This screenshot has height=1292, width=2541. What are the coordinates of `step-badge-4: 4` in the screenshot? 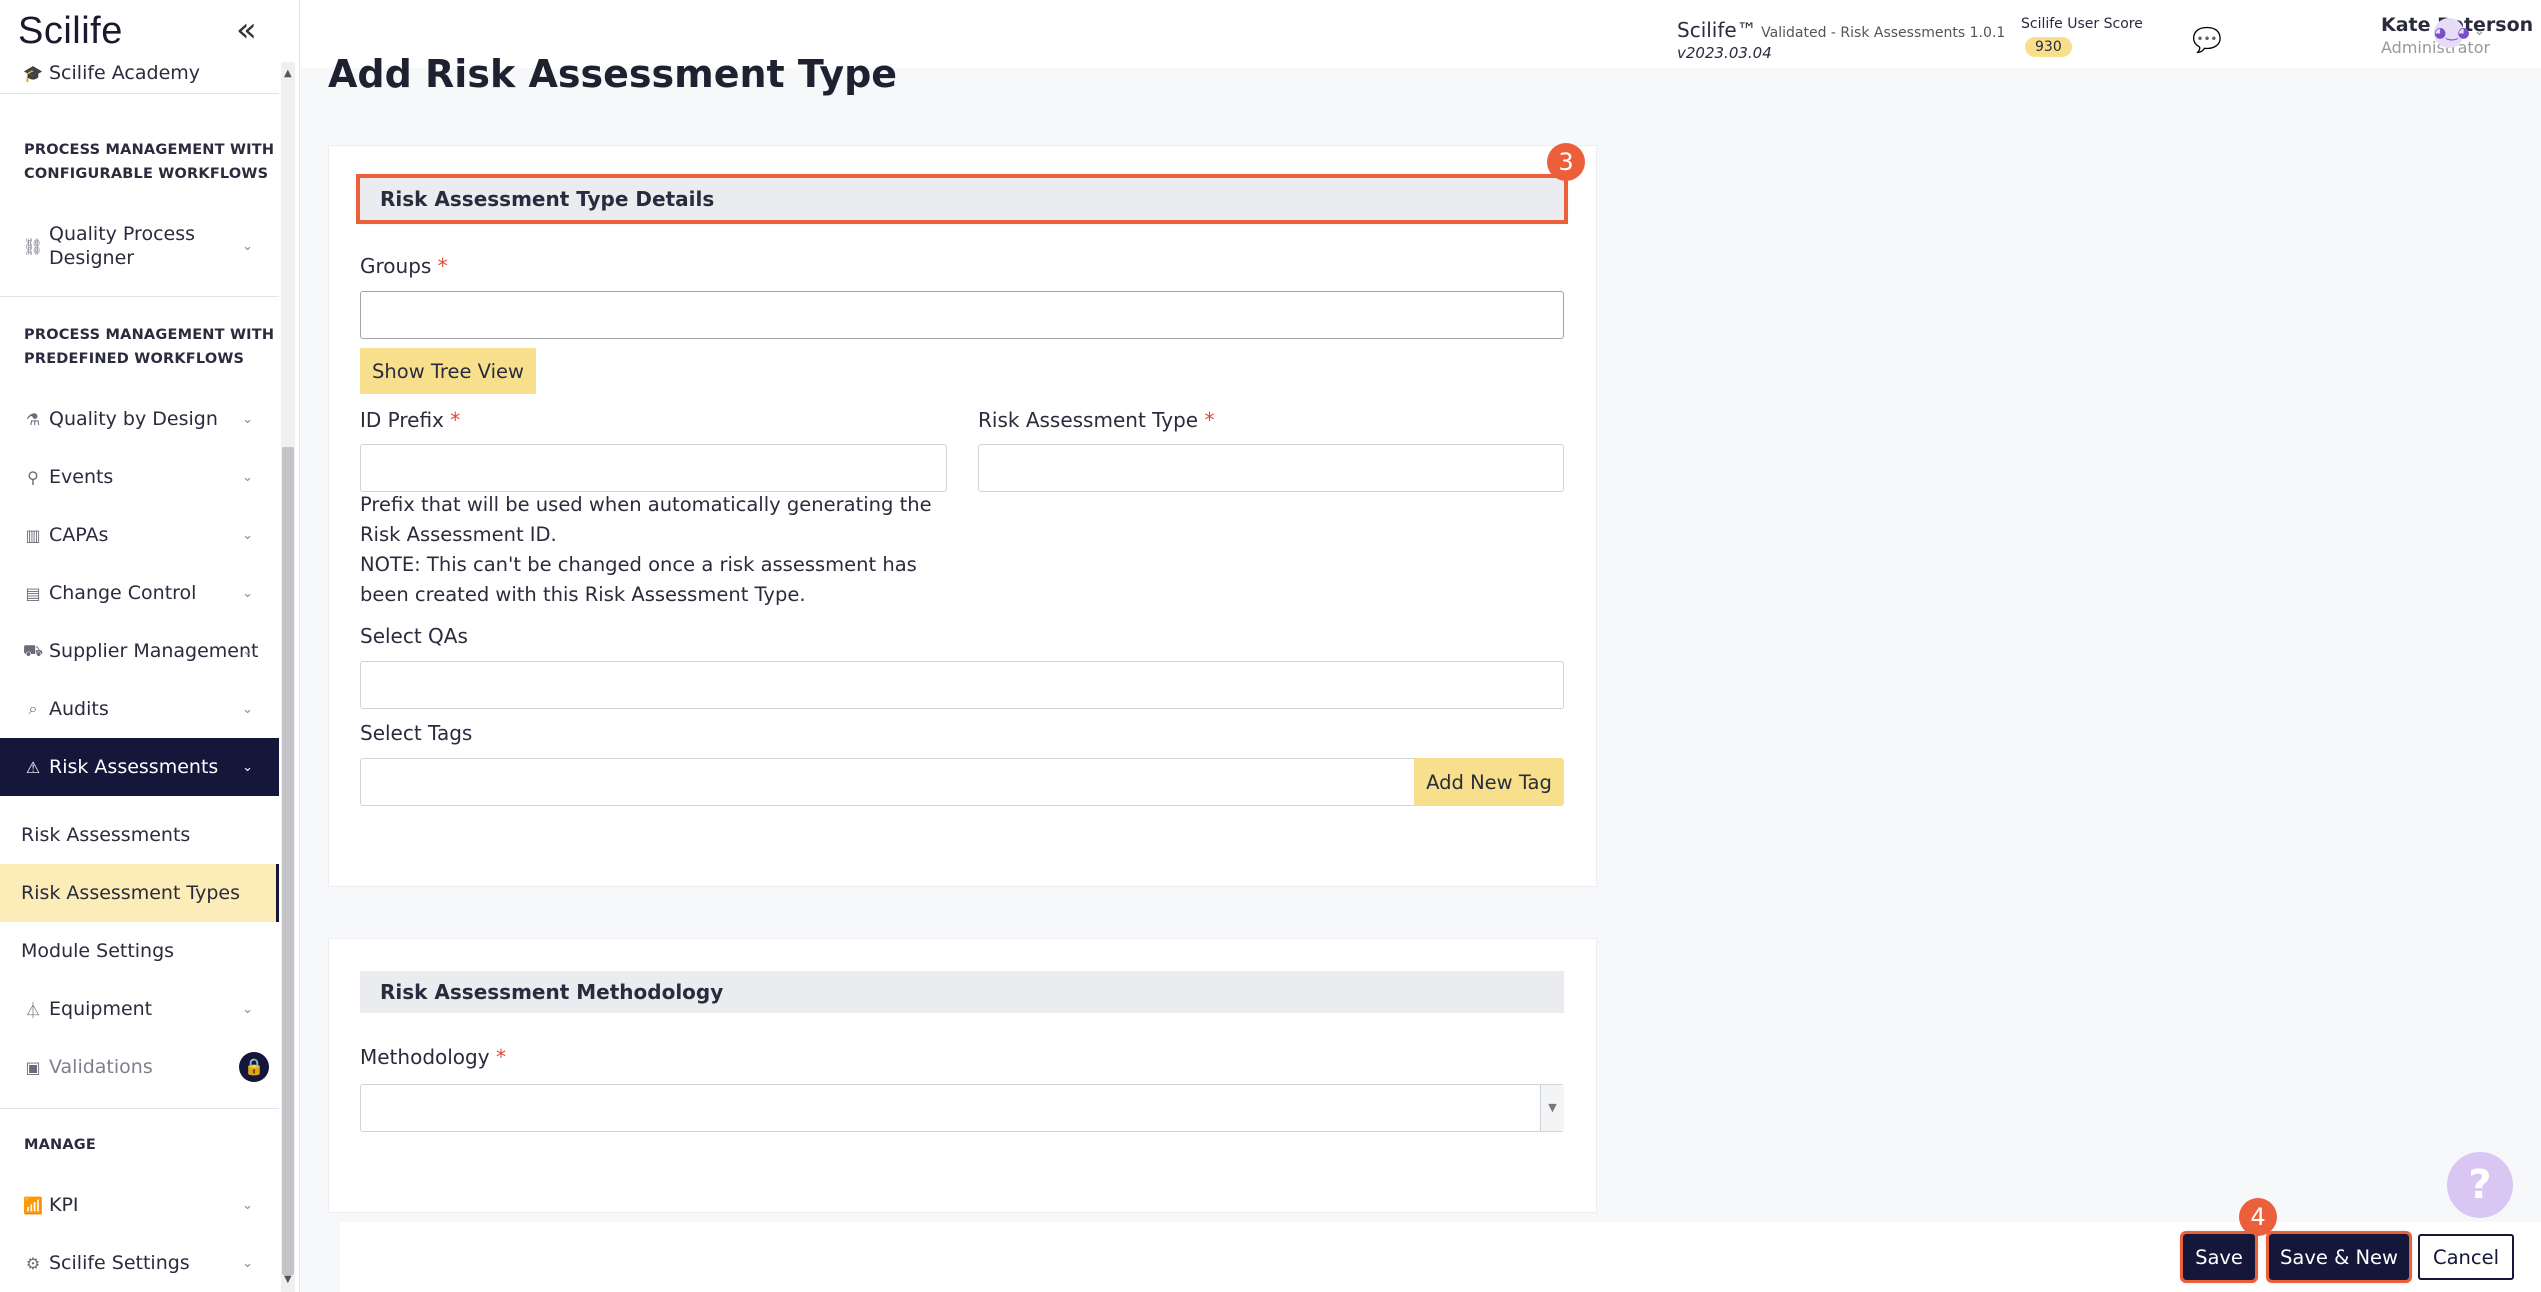 It's located at (2258, 1217).